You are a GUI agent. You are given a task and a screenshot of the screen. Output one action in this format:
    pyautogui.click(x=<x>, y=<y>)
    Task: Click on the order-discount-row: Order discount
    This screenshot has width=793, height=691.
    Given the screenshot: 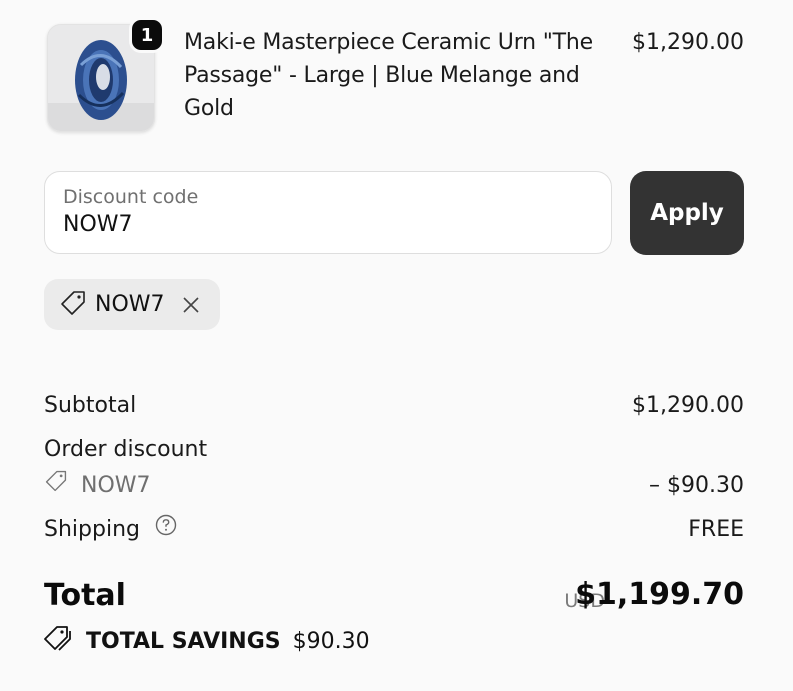 What is the action you would take?
    pyautogui.click(x=394, y=449)
    